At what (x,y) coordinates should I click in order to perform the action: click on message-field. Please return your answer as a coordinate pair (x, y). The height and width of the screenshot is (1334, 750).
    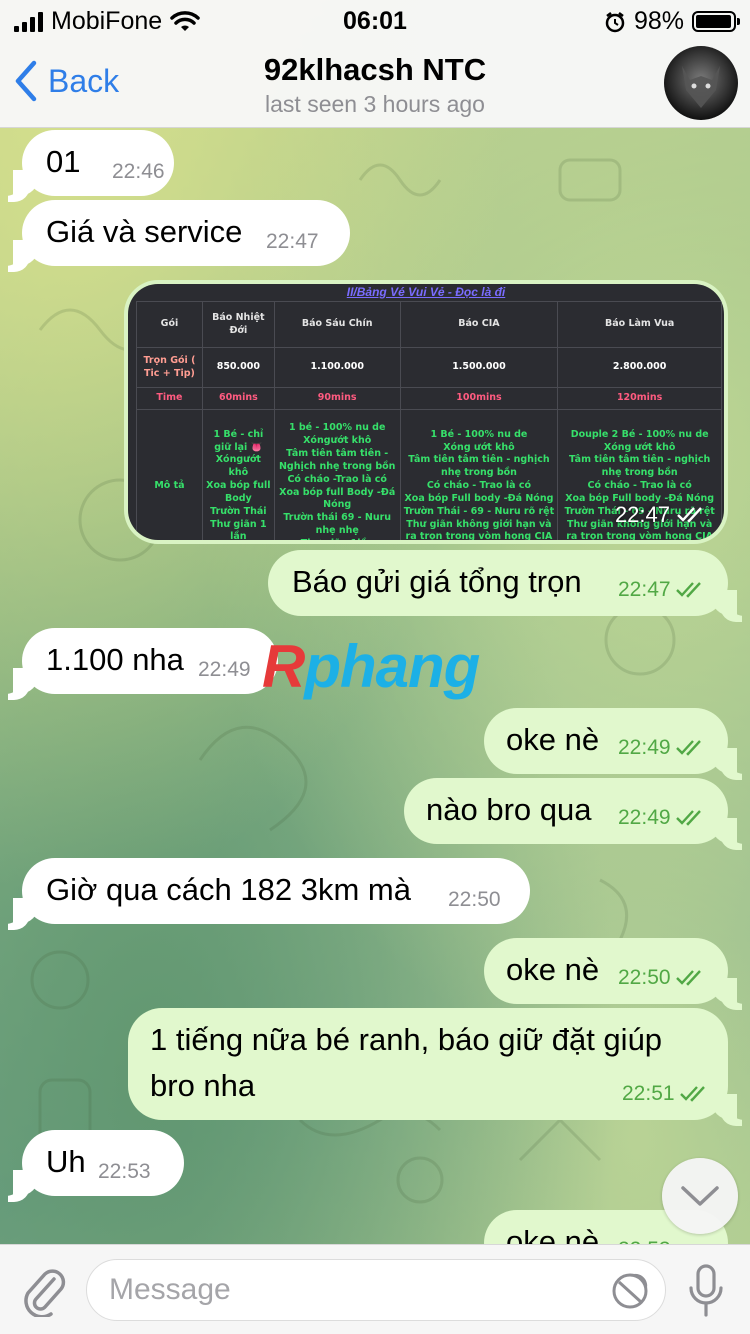
    Looking at the image, I should click on (376, 1290).